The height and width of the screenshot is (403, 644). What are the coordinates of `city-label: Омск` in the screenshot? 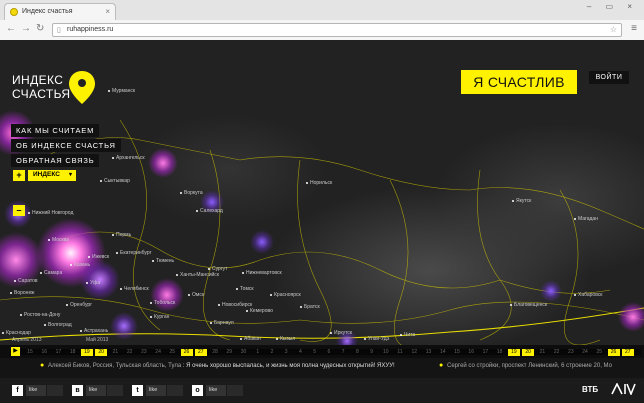 It's located at (196, 295).